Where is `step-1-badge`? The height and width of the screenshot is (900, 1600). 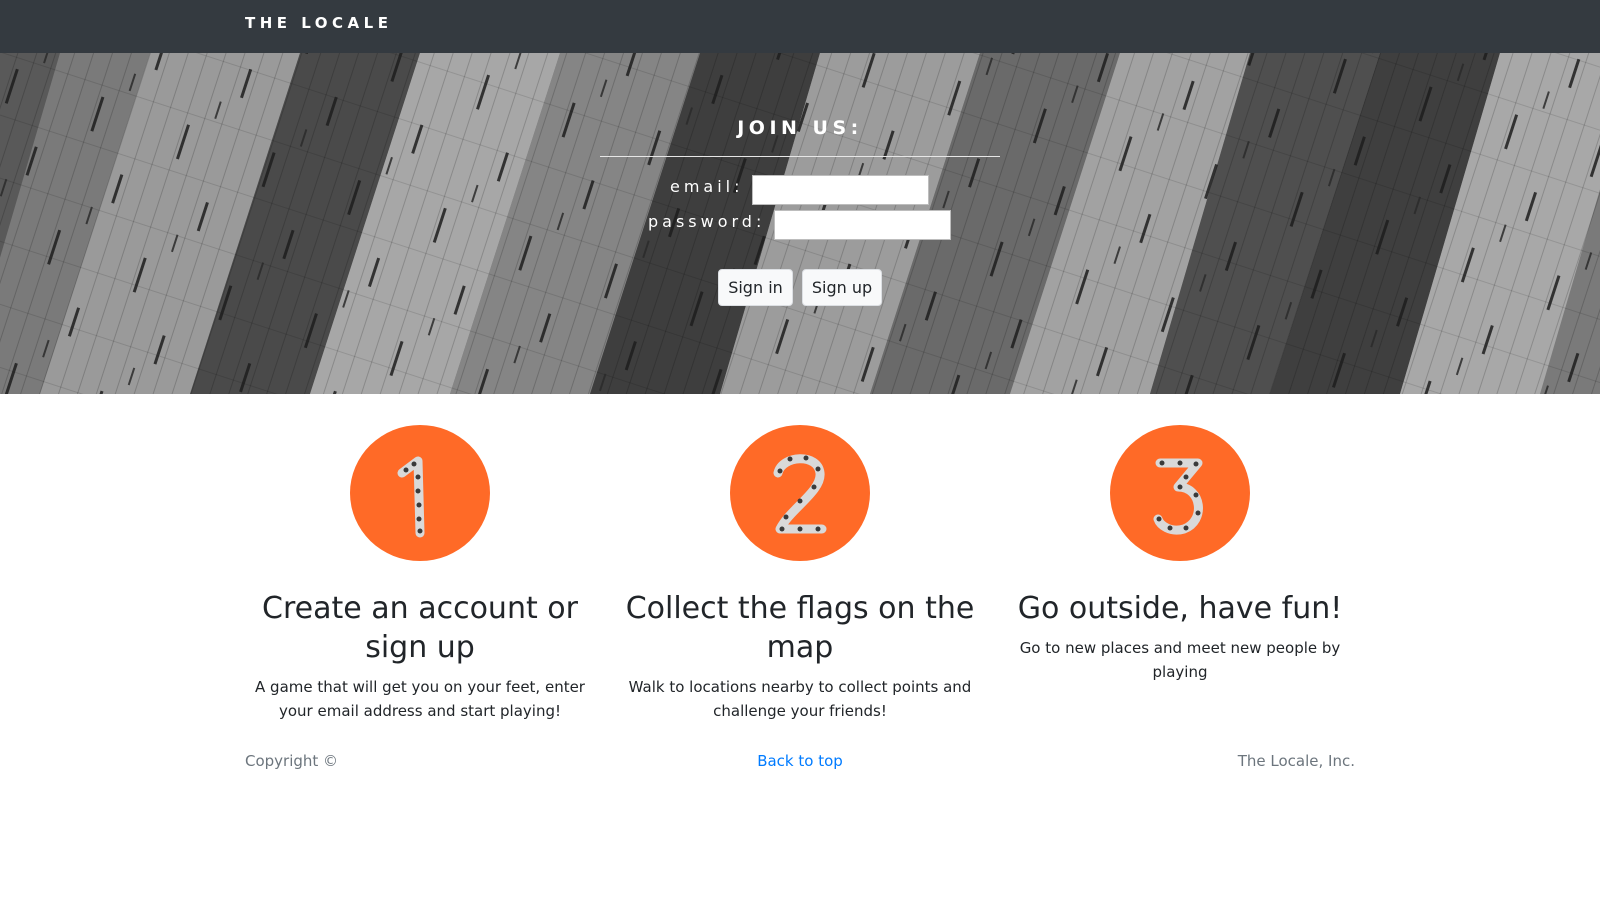
step-1-badge is located at coordinates (420, 493).